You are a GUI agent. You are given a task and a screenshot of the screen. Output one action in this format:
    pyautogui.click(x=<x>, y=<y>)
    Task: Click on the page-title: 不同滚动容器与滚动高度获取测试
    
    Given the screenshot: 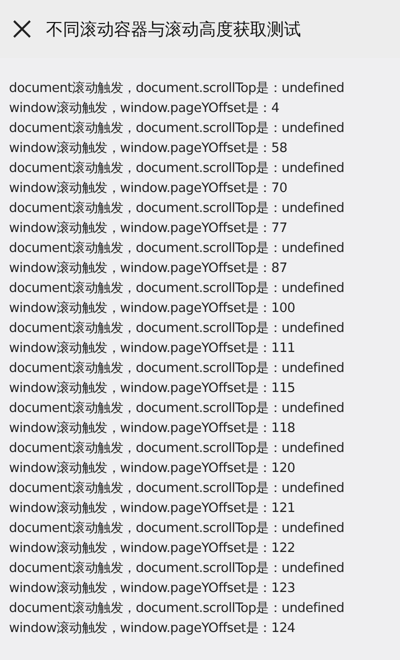 What is the action you would take?
    pyautogui.click(x=173, y=29)
    